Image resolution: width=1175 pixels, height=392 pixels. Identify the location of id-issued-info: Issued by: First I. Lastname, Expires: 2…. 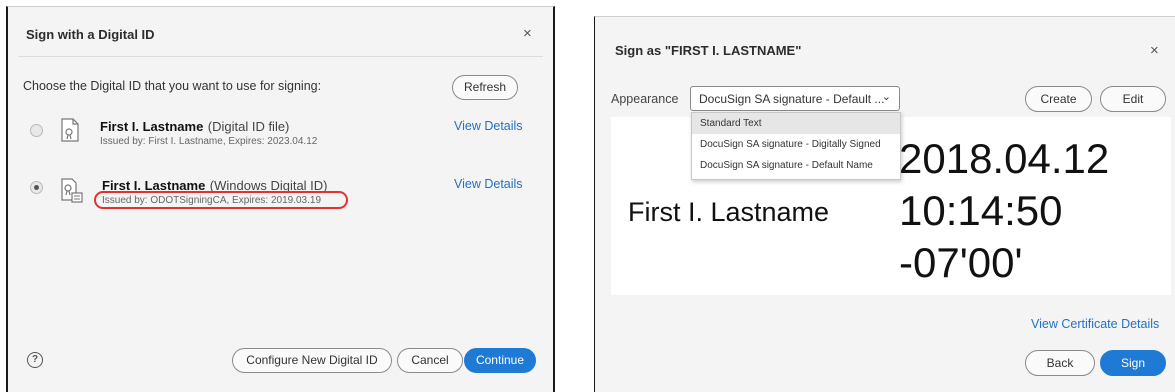
(209, 141).